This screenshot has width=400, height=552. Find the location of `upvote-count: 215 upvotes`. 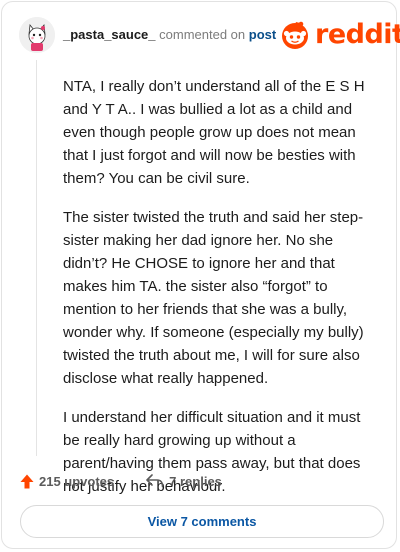

upvote-count: 215 upvotes is located at coordinates (77, 481).